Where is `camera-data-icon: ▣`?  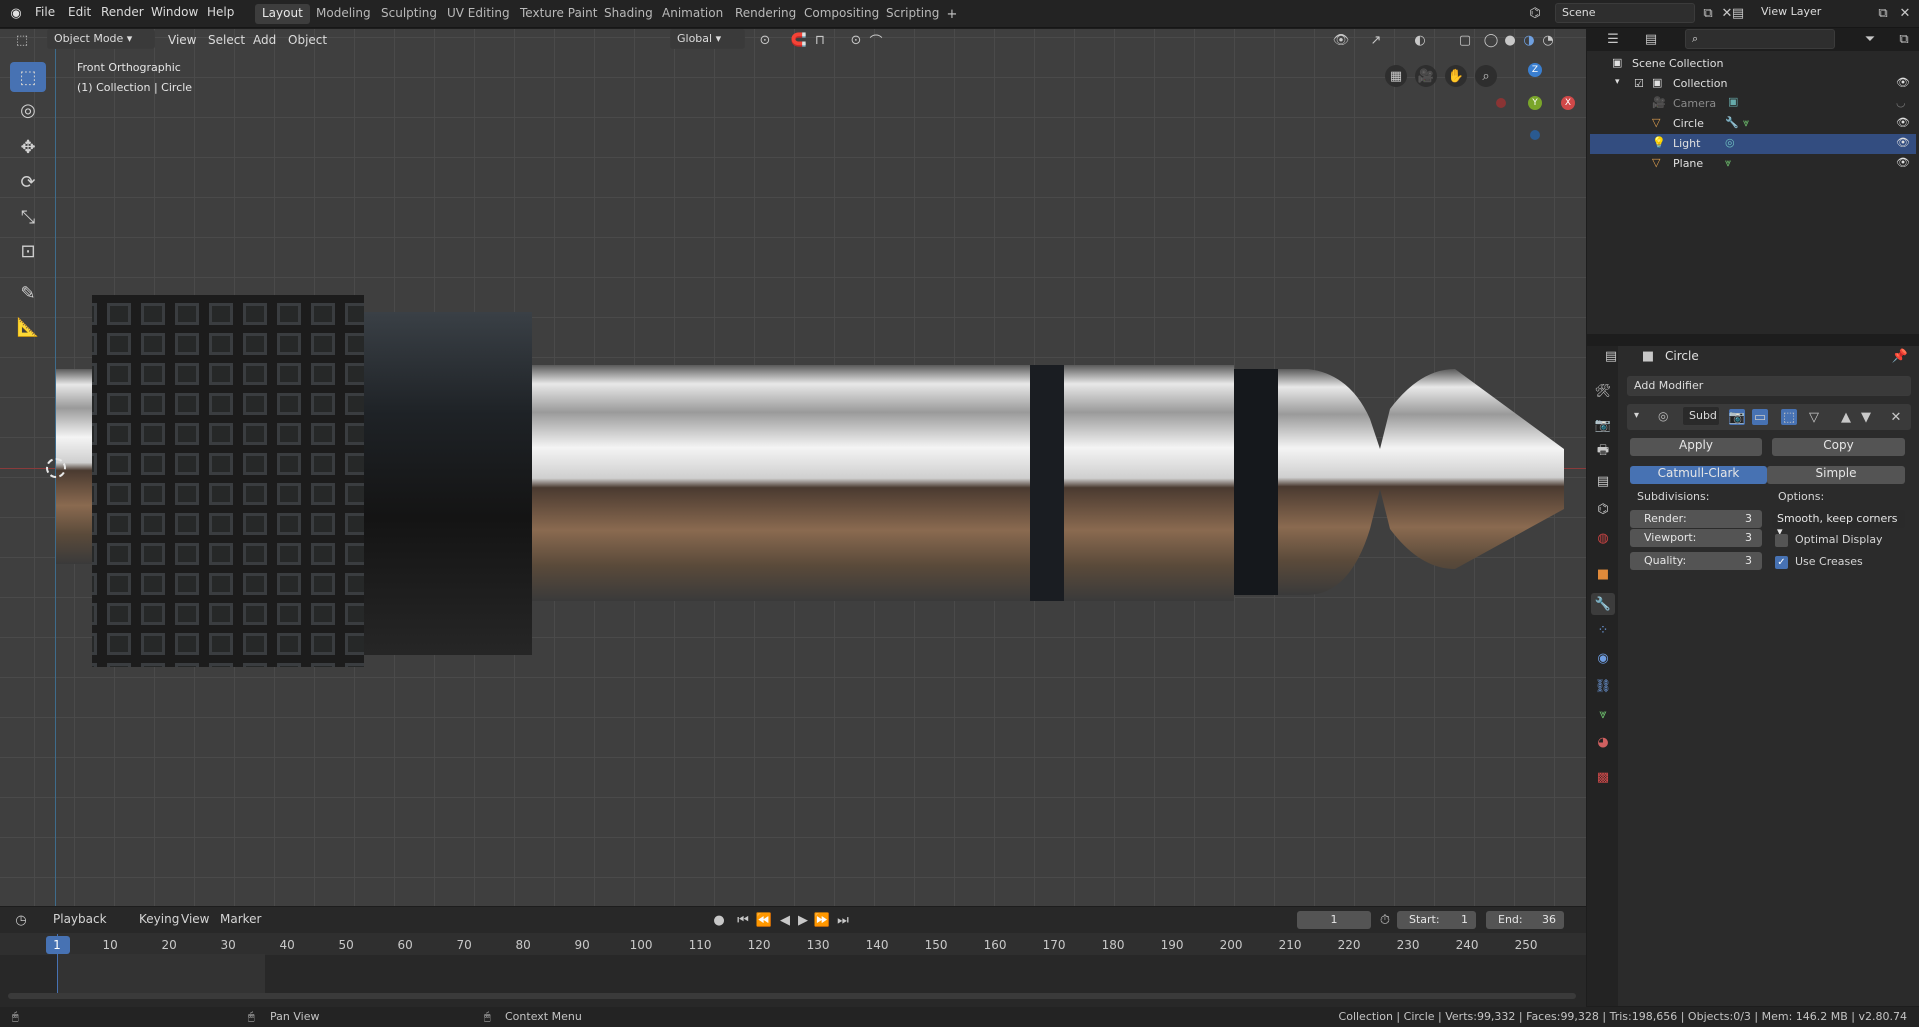
camera-data-icon: ▣ is located at coordinates (1733, 101).